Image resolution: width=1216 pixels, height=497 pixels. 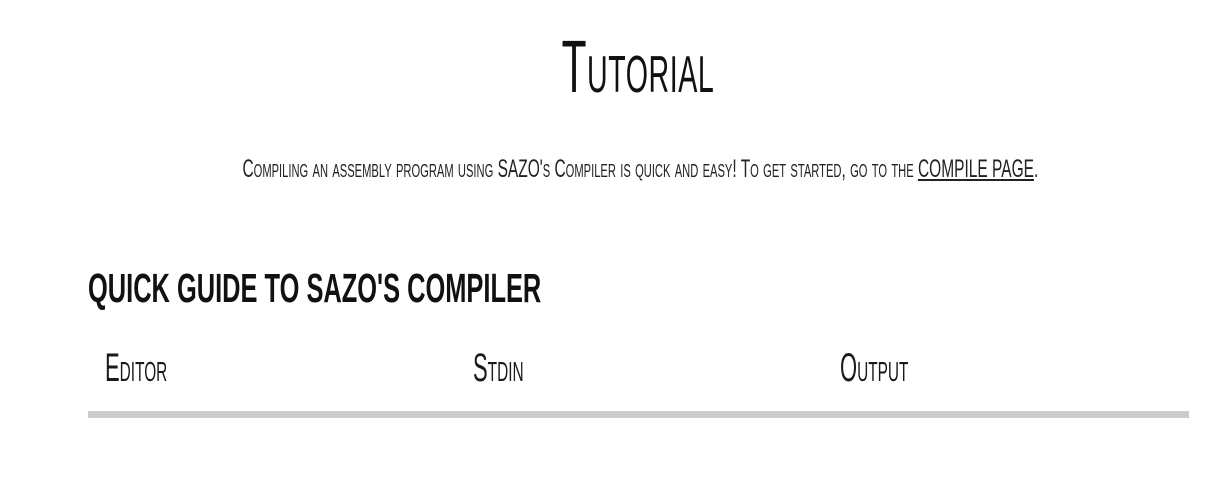 I want to click on guide-tabs: Editor Stdin Output, so click(x=638, y=383).